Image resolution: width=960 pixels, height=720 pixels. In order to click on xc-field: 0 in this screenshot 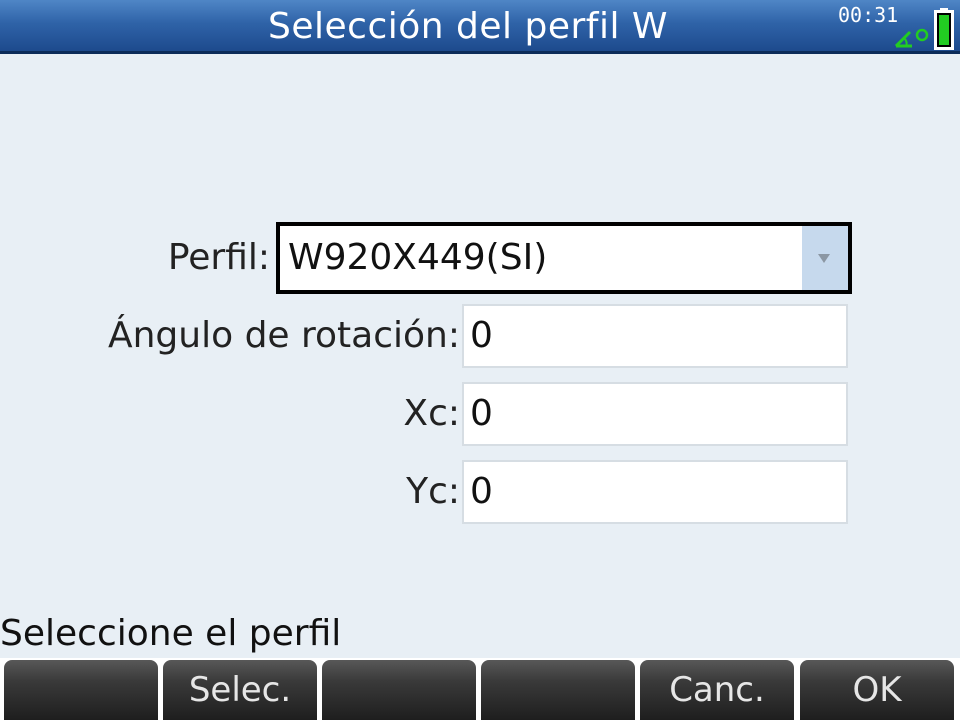, I will do `click(655, 414)`.